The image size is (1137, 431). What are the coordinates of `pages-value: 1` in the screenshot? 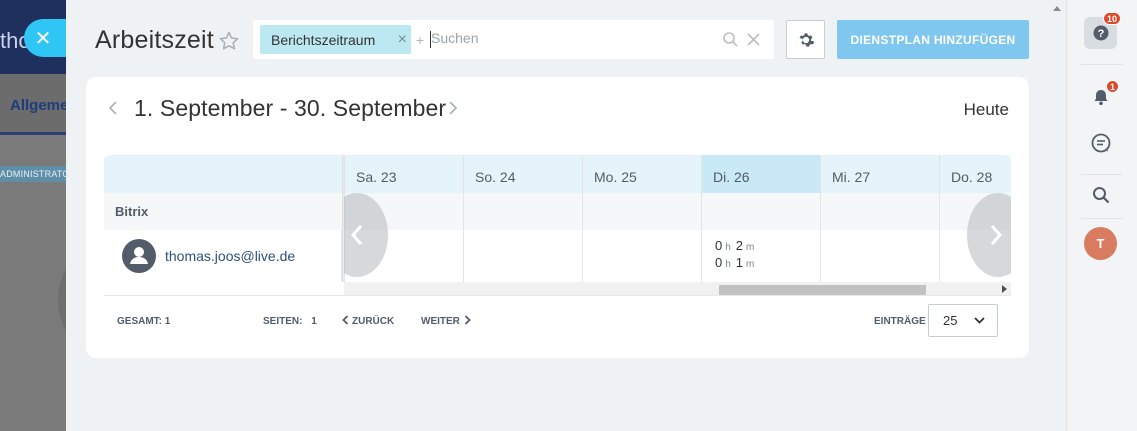 It's located at (314, 321).